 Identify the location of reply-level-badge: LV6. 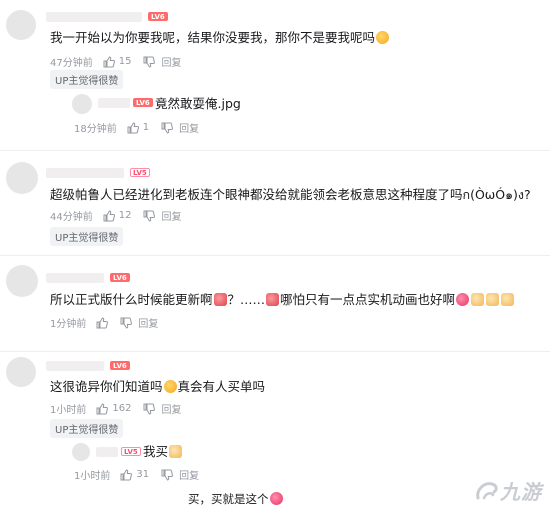
(143, 102).